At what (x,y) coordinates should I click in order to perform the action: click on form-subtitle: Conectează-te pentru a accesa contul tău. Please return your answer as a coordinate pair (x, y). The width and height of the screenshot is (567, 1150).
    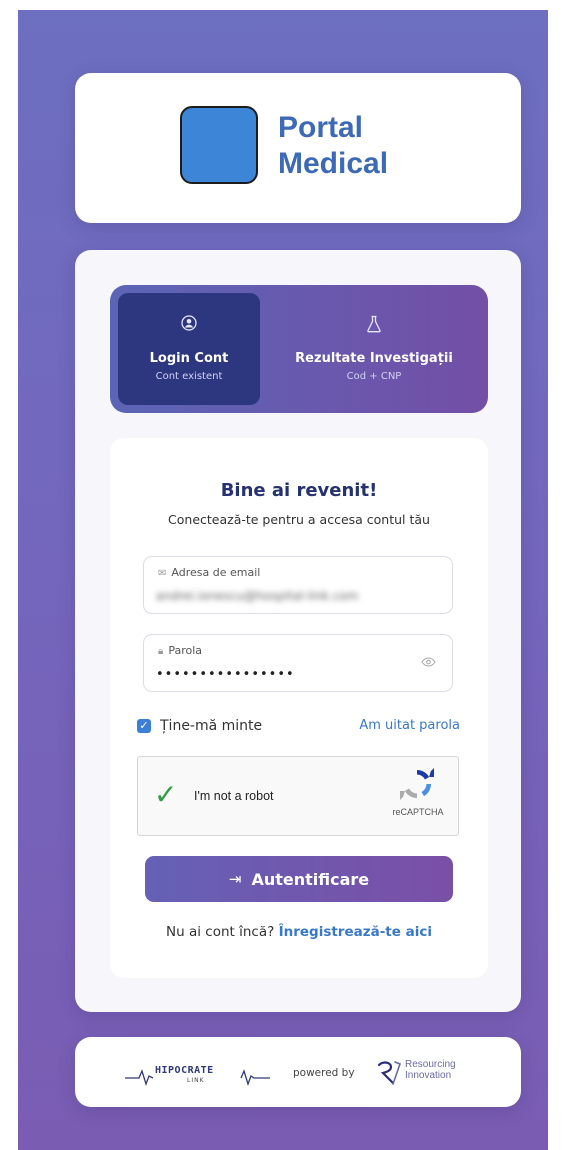
    Looking at the image, I should click on (299, 519).